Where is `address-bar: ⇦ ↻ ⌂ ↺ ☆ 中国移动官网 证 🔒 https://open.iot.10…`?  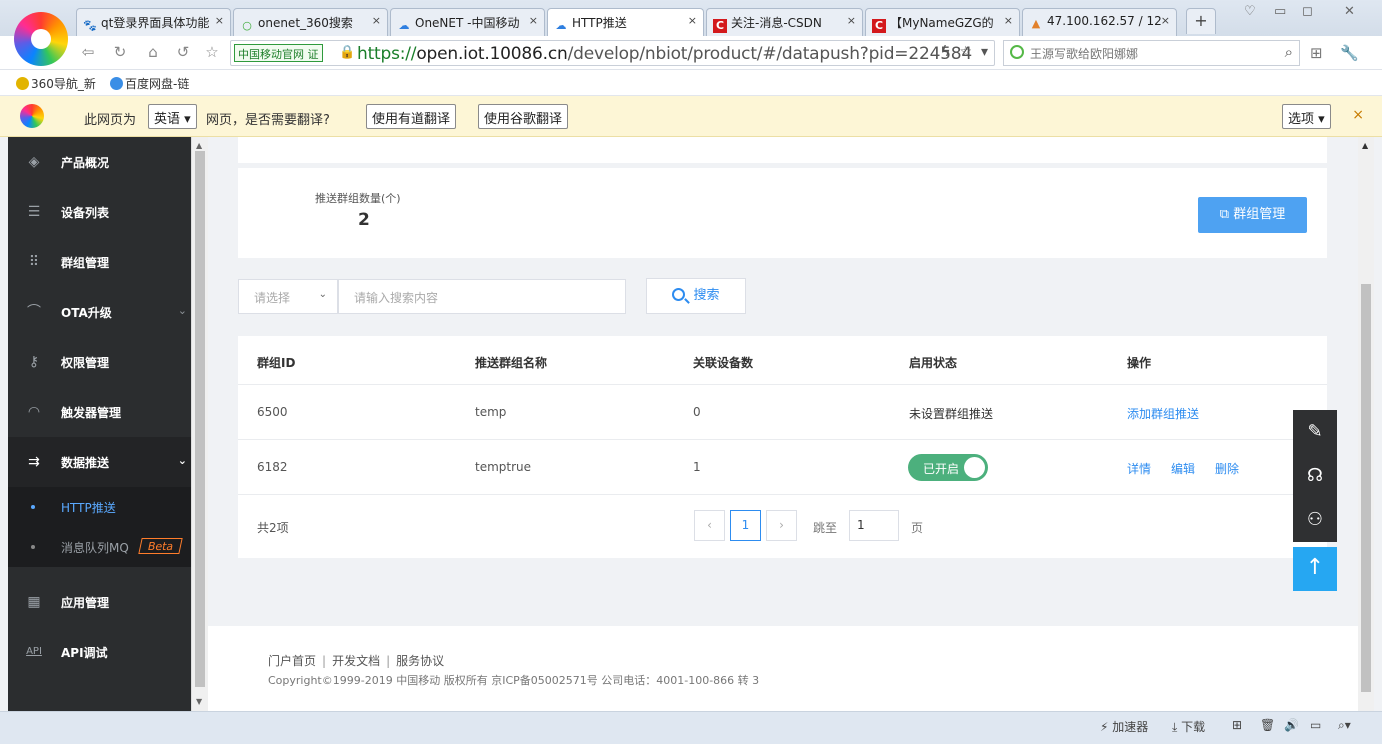
address-bar: ⇦ ↻ ⌂ ↺ ☆ 中国移动官网 证 🔒 https://open.iot.10… is located at coordinates (691, 53).